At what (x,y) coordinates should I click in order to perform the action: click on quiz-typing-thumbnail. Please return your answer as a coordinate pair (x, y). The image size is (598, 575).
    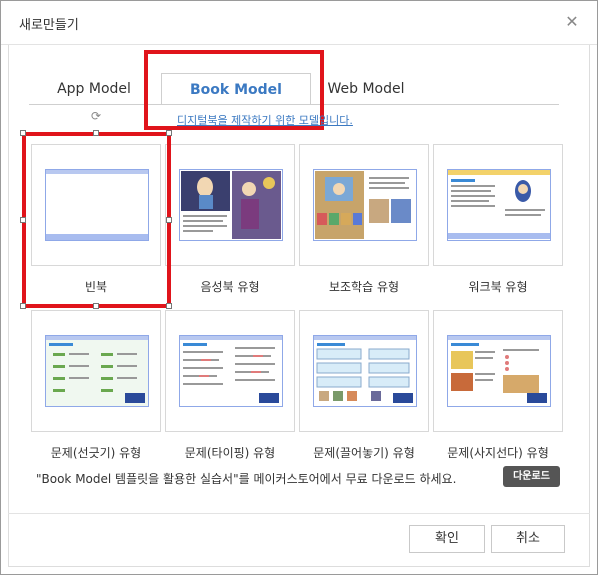
    Looking at the image, I should click on (231, 371).